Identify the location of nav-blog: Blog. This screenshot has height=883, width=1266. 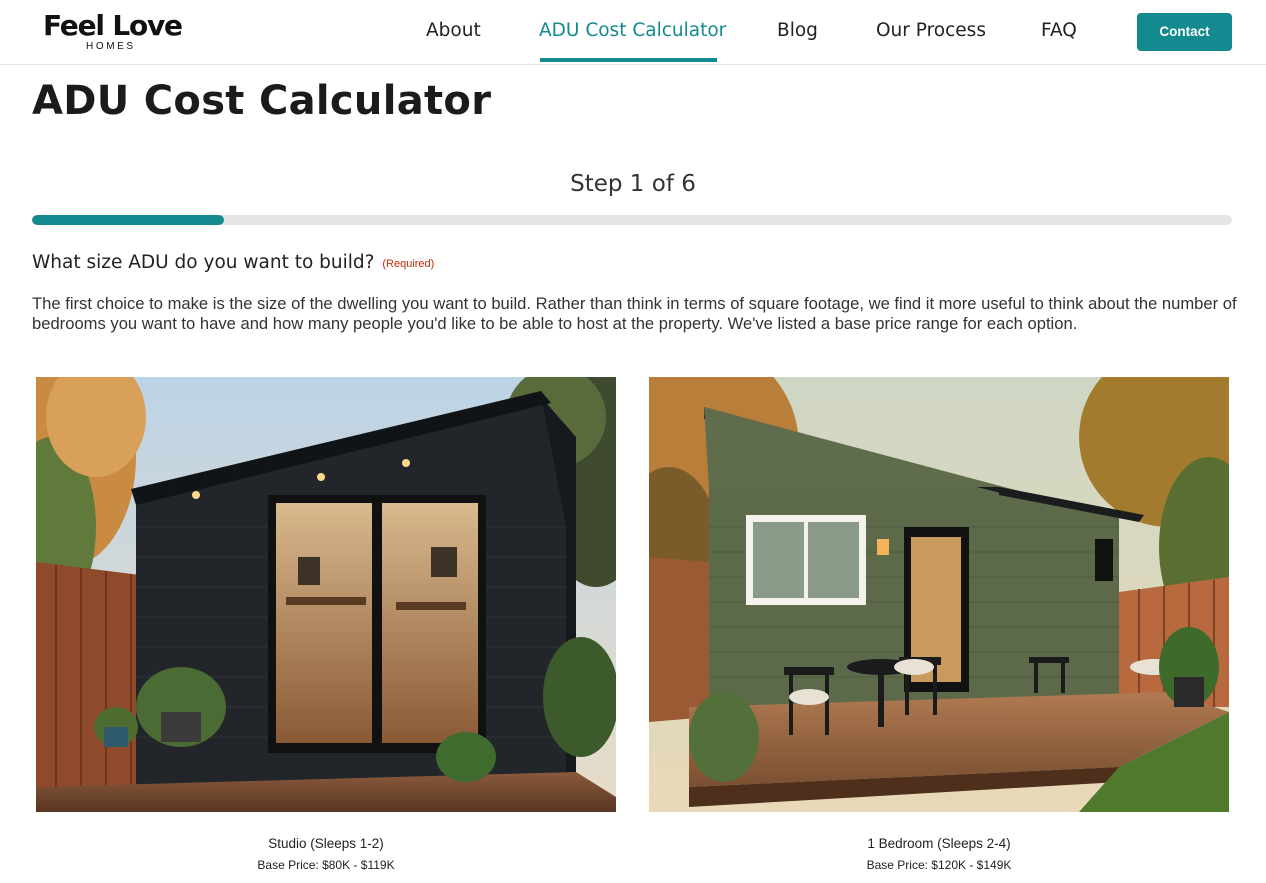
(797, 31).